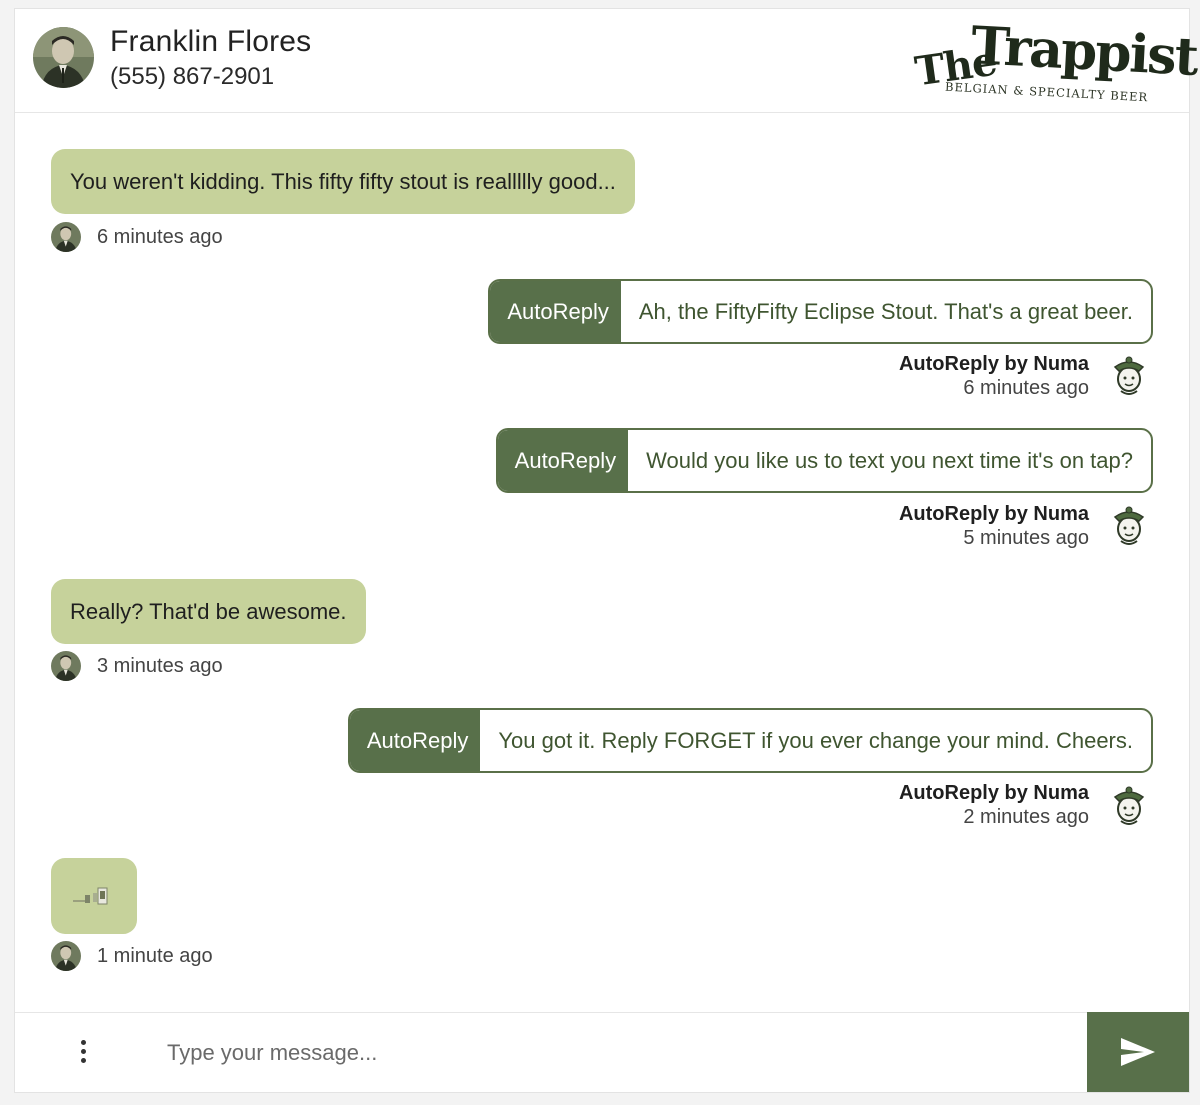 Image resolution: width=1200 pixels, height=1105 pixels. Describe the element at coordinates (1084, 51) in the screenshot. I see `brand-logo-name: Trappist` at that location.